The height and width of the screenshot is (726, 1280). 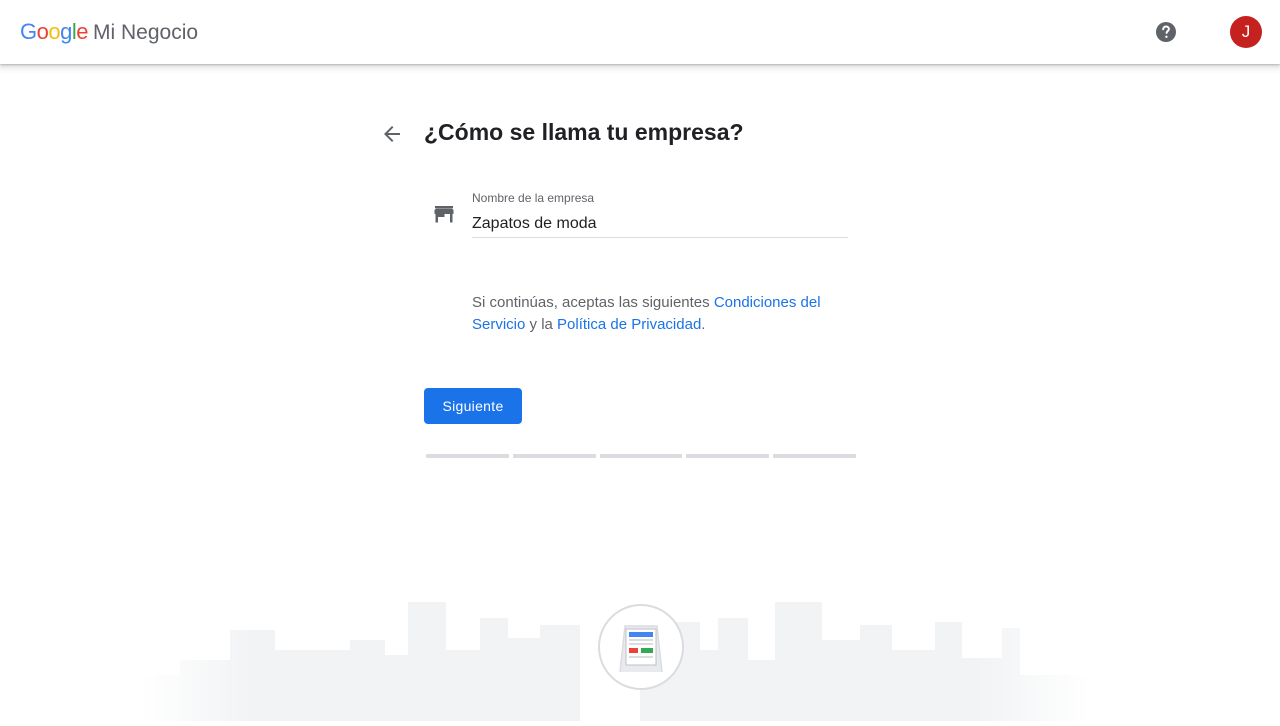 I want to click on business-name-field: Nombre de la empresa, so click(x=660, y=213).